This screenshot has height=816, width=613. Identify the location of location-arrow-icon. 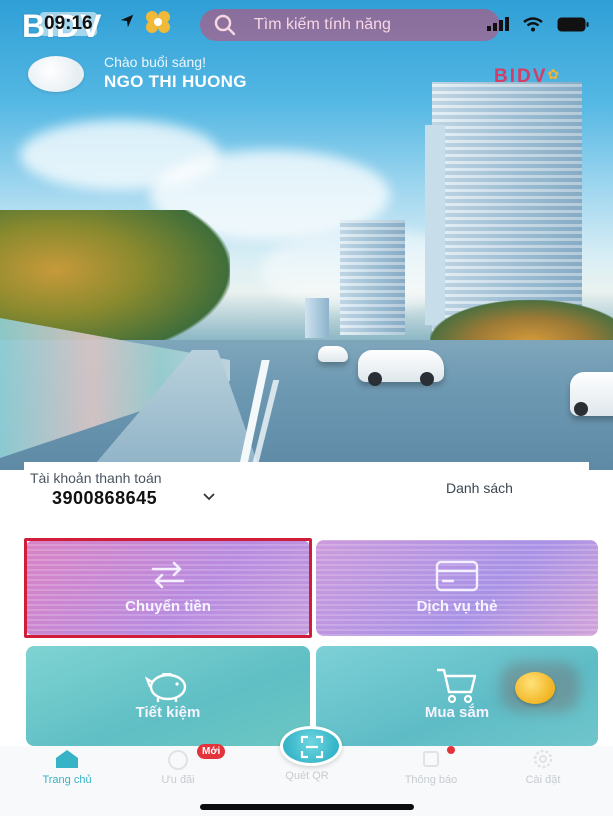
(127, 21).